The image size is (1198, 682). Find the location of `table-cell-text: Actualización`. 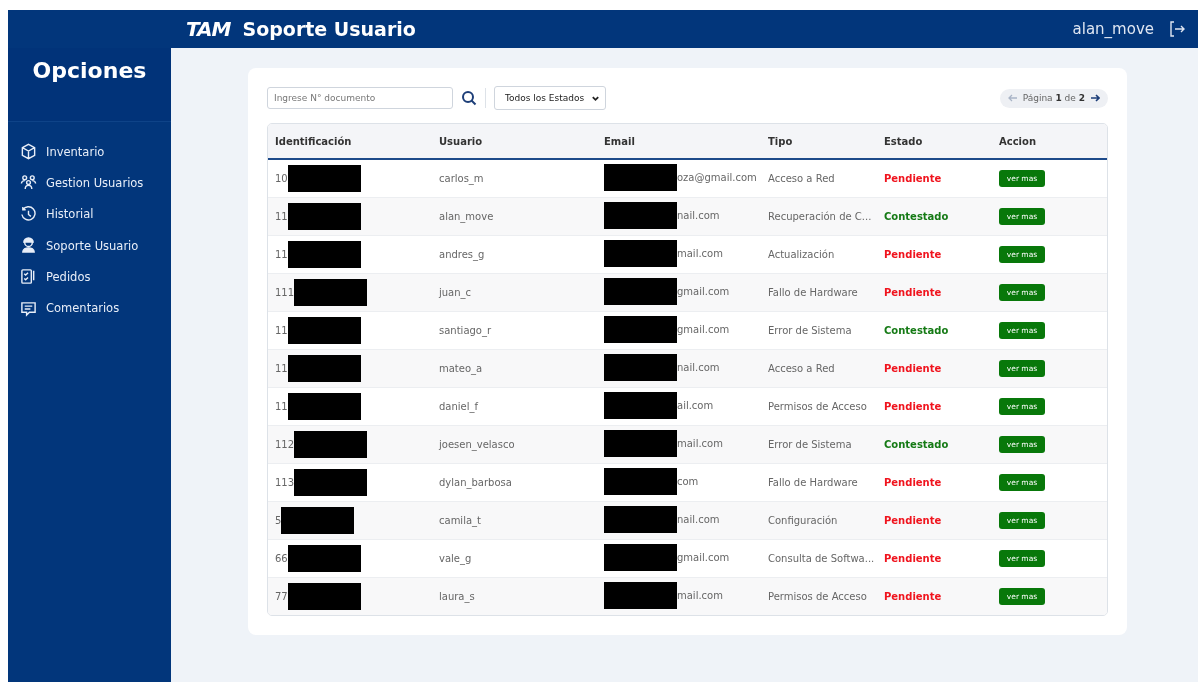

table-cell-text: Actualización is located at coordinates (801, 254).